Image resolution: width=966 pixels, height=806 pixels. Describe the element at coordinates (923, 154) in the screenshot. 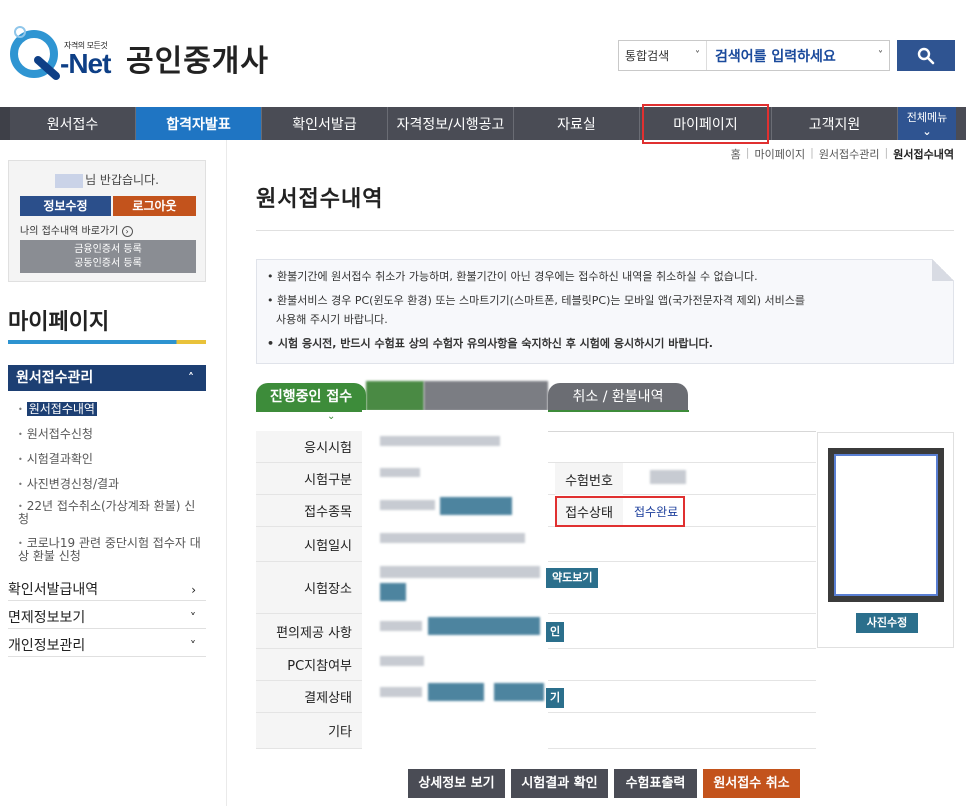

I see `breadcrumb-current: 원서접수내역` at that location.